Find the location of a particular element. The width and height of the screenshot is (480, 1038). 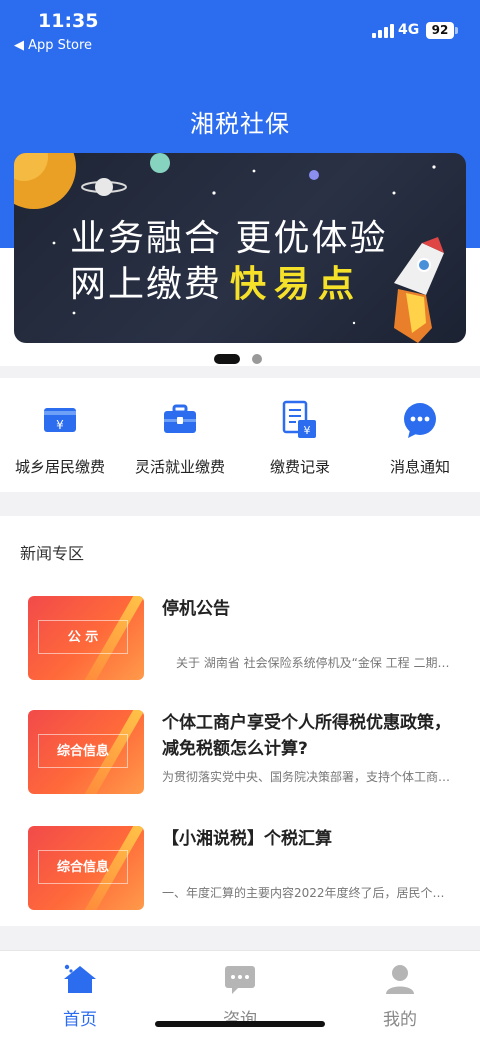

signal-icon is located at coordinates (383, 31).